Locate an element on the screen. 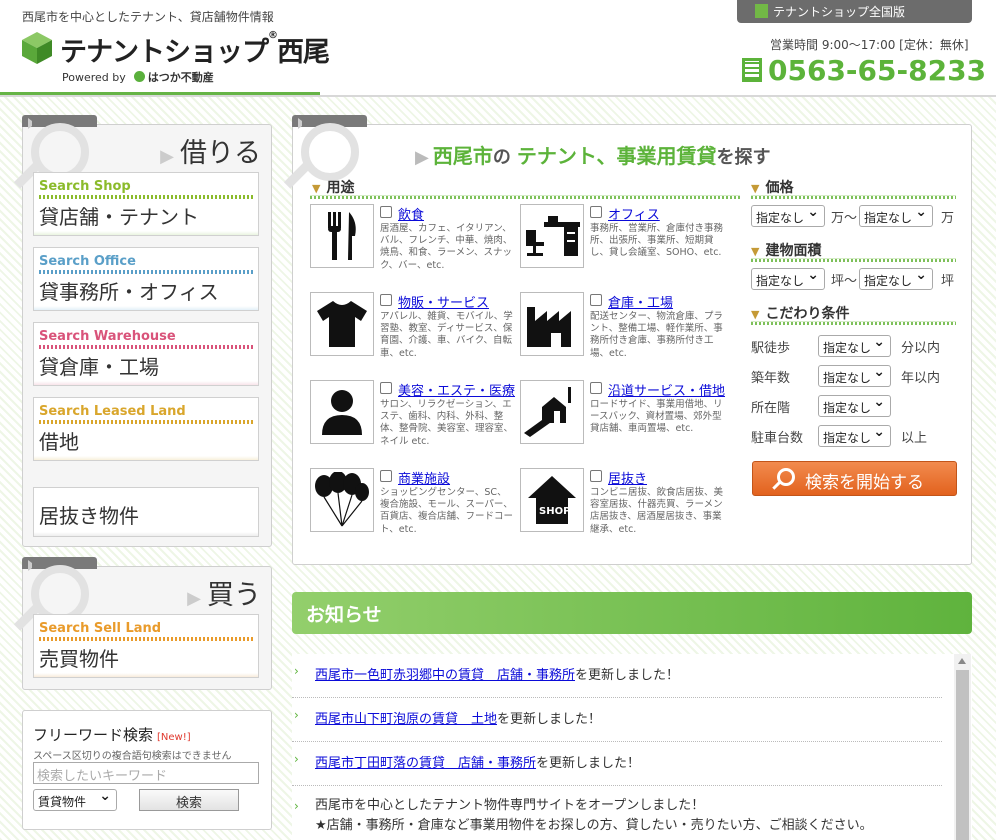 This screenshot has height=840, width=996. floor-select: 指定なし is located at coordinates (854, 405).